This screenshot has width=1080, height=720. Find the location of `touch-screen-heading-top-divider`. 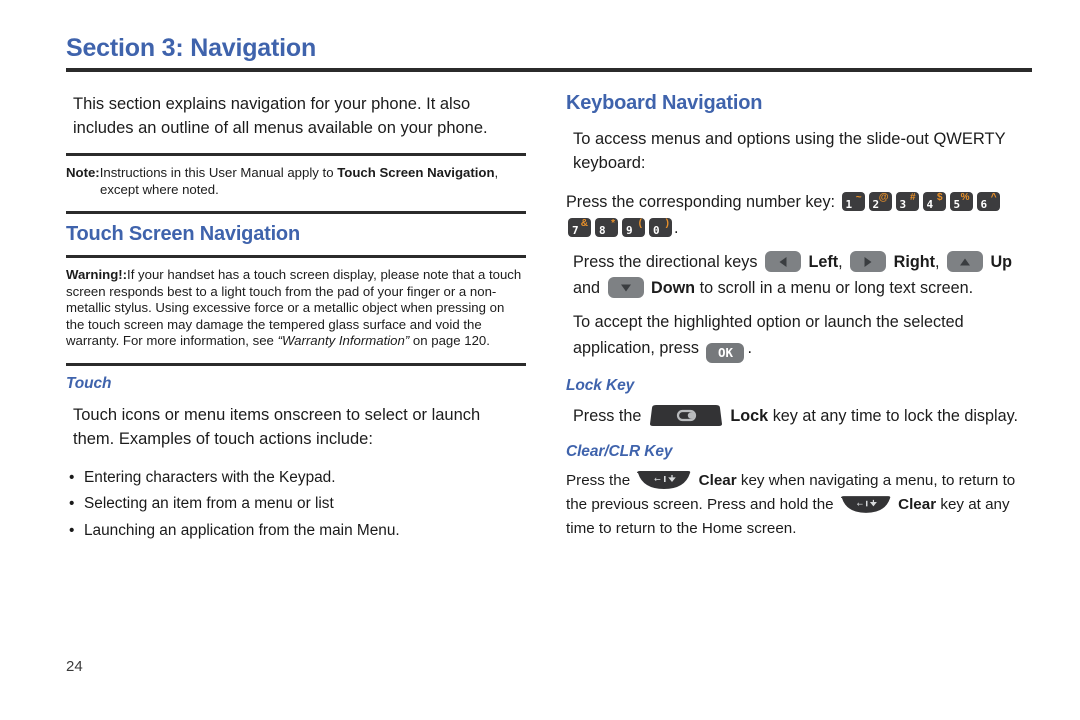

touch-screen-heading-top-divider is located at coordinates (296, 212).